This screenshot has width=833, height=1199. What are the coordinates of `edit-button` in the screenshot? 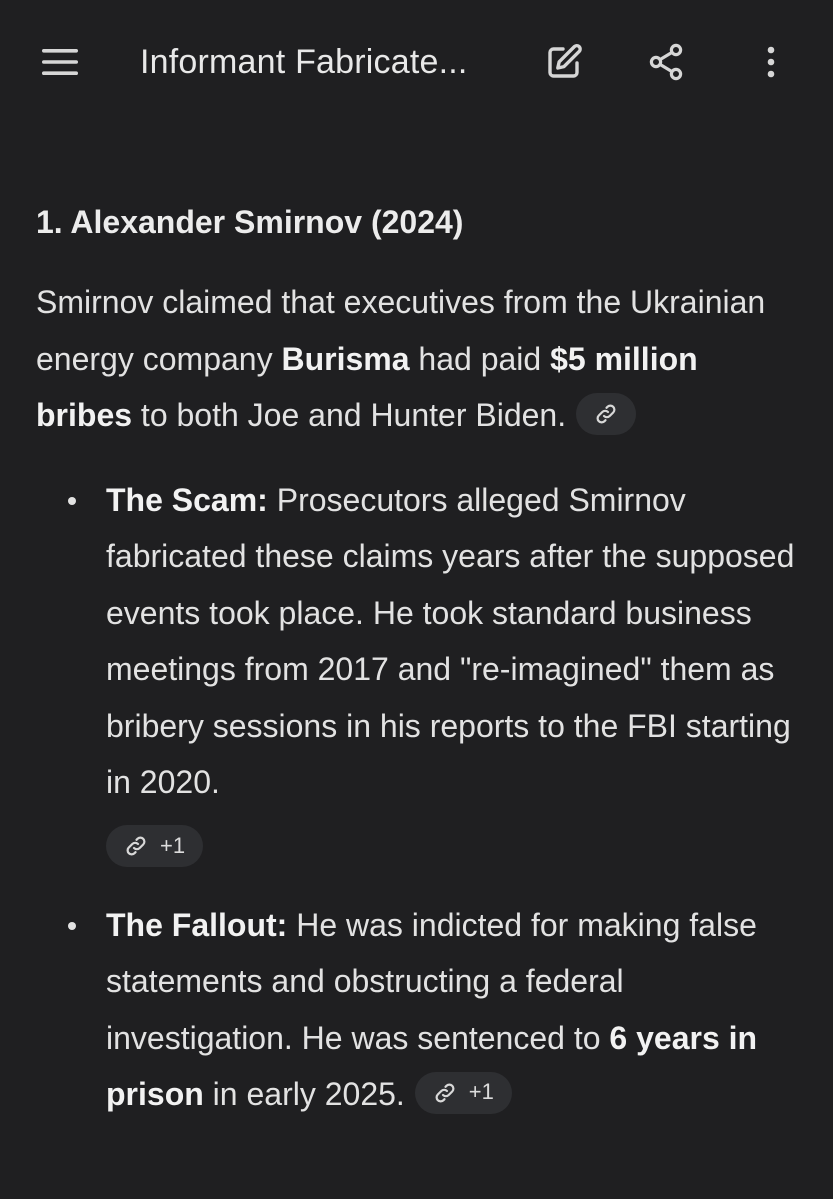 It's located at (564, 62).